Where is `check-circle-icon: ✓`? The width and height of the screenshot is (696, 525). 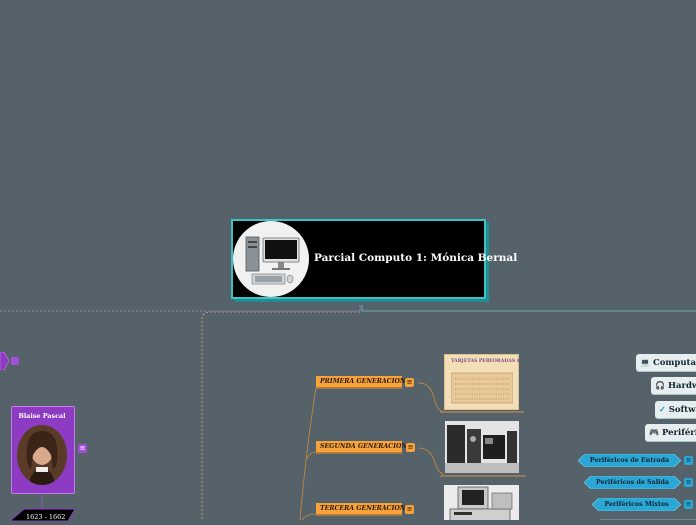
check-circle-icon: ✓ is located at coordinates (662, 409).